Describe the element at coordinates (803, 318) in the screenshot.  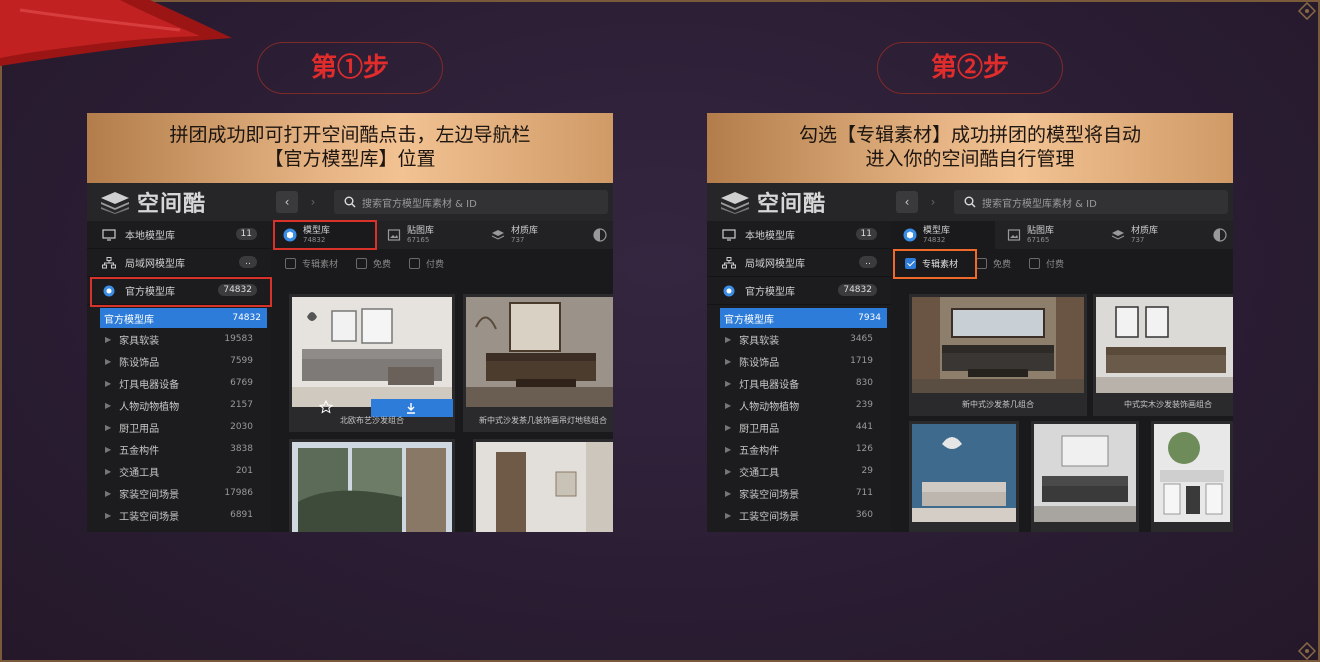
I see `sidebar-active-category: 官方模型库 7934` at that location.